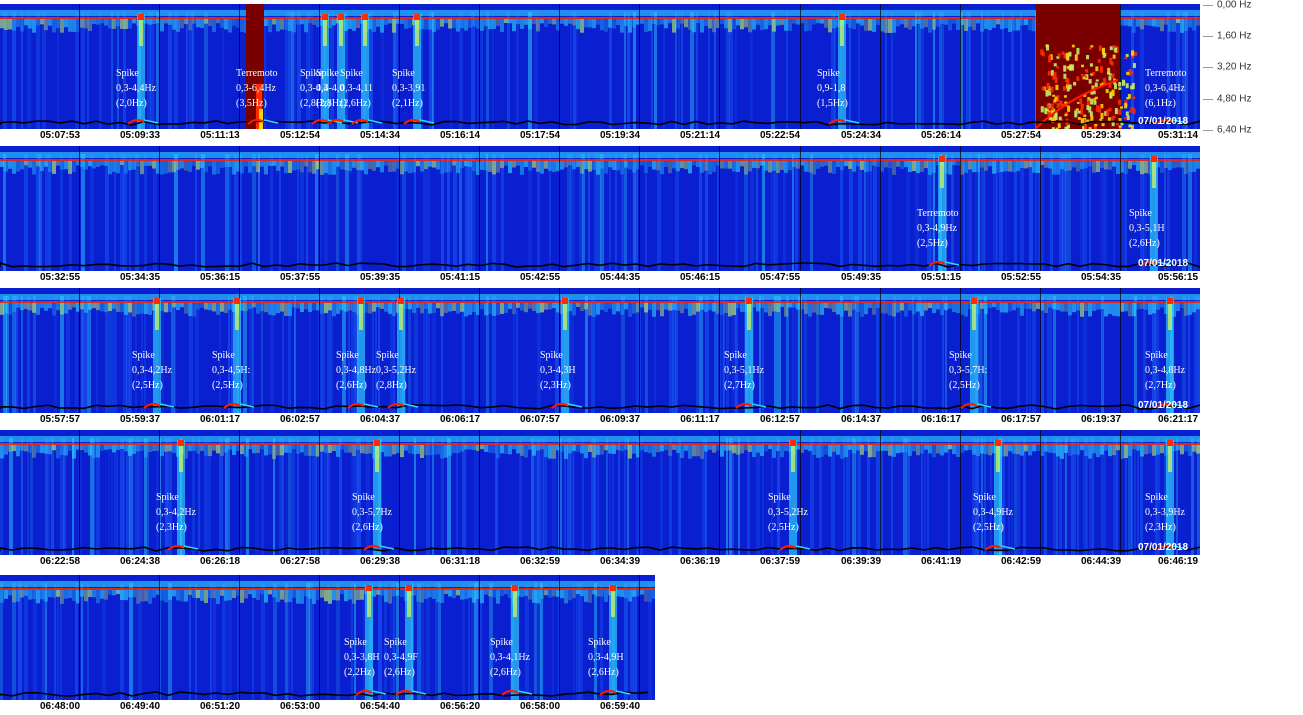 The image size is (1303, 715). Describe the element at coordinates (1178, 277) in the screenshot. I see `time-tick-label: 05:56:15` at that location.